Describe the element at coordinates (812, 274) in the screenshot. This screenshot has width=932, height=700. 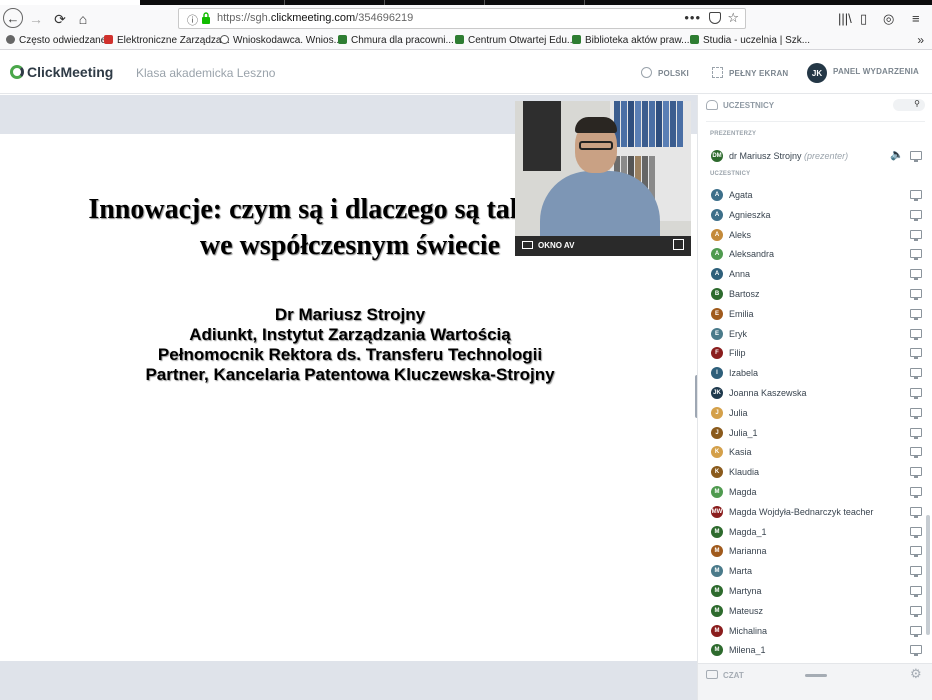
I see `participant-row: A Anna` at that location.